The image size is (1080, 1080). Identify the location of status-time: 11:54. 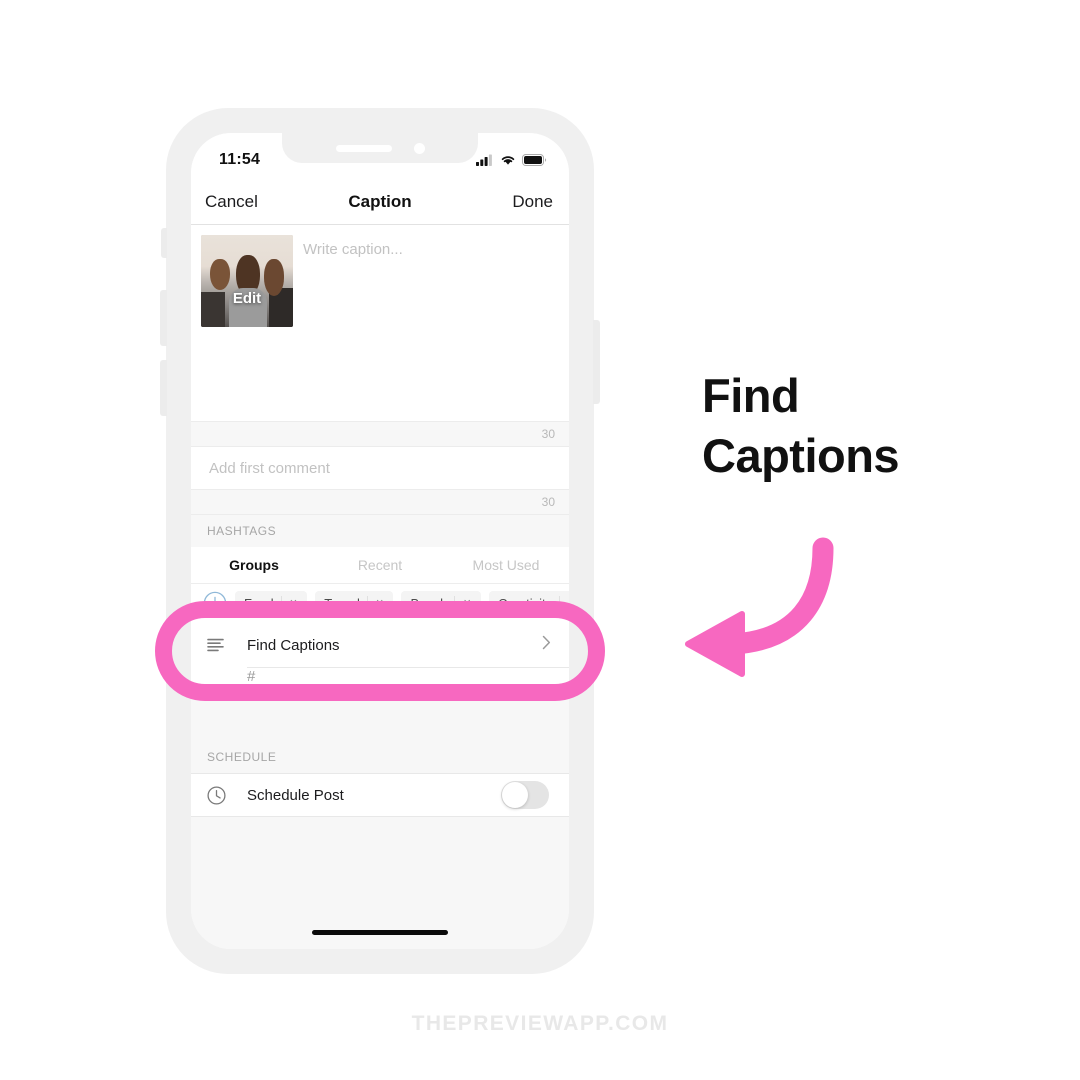
(240, 159).